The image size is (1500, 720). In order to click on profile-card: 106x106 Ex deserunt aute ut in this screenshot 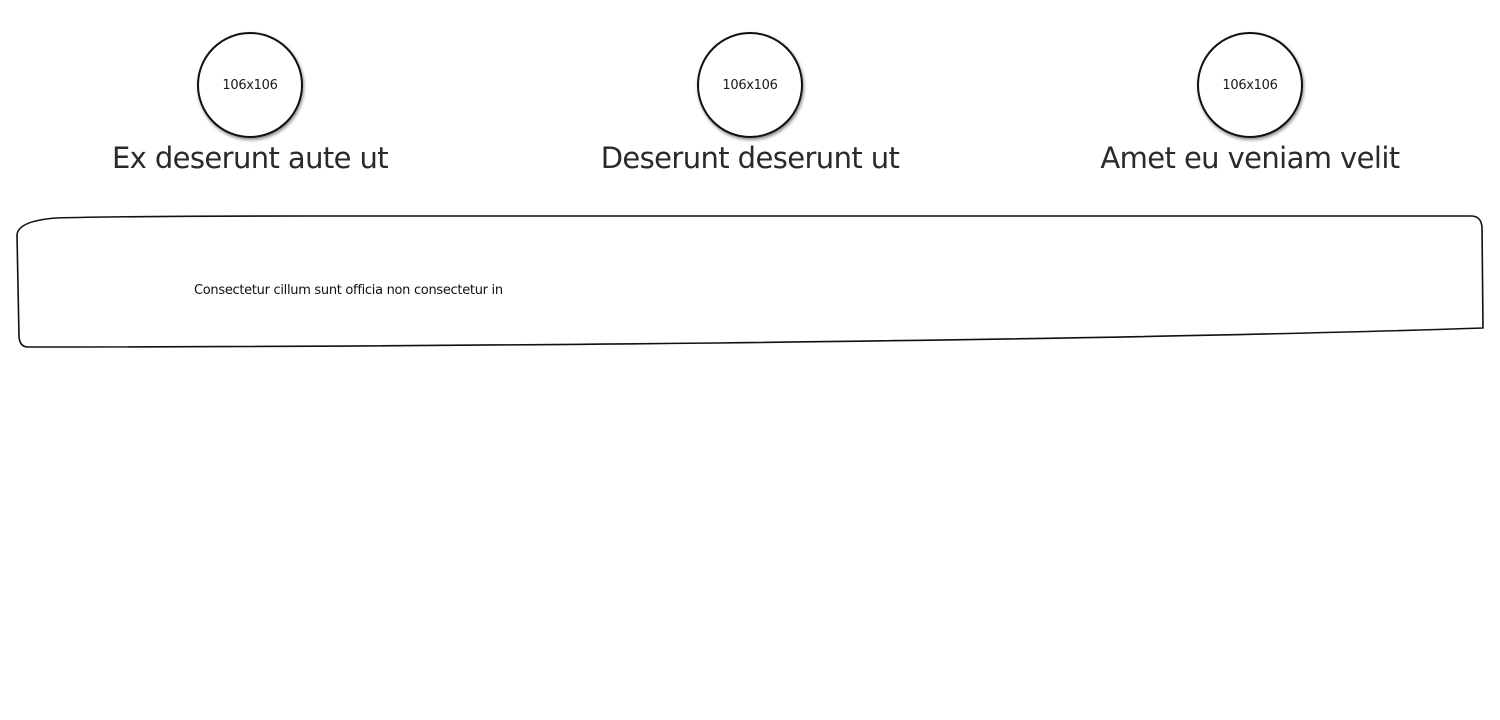, I will do `click(250, 105)`.